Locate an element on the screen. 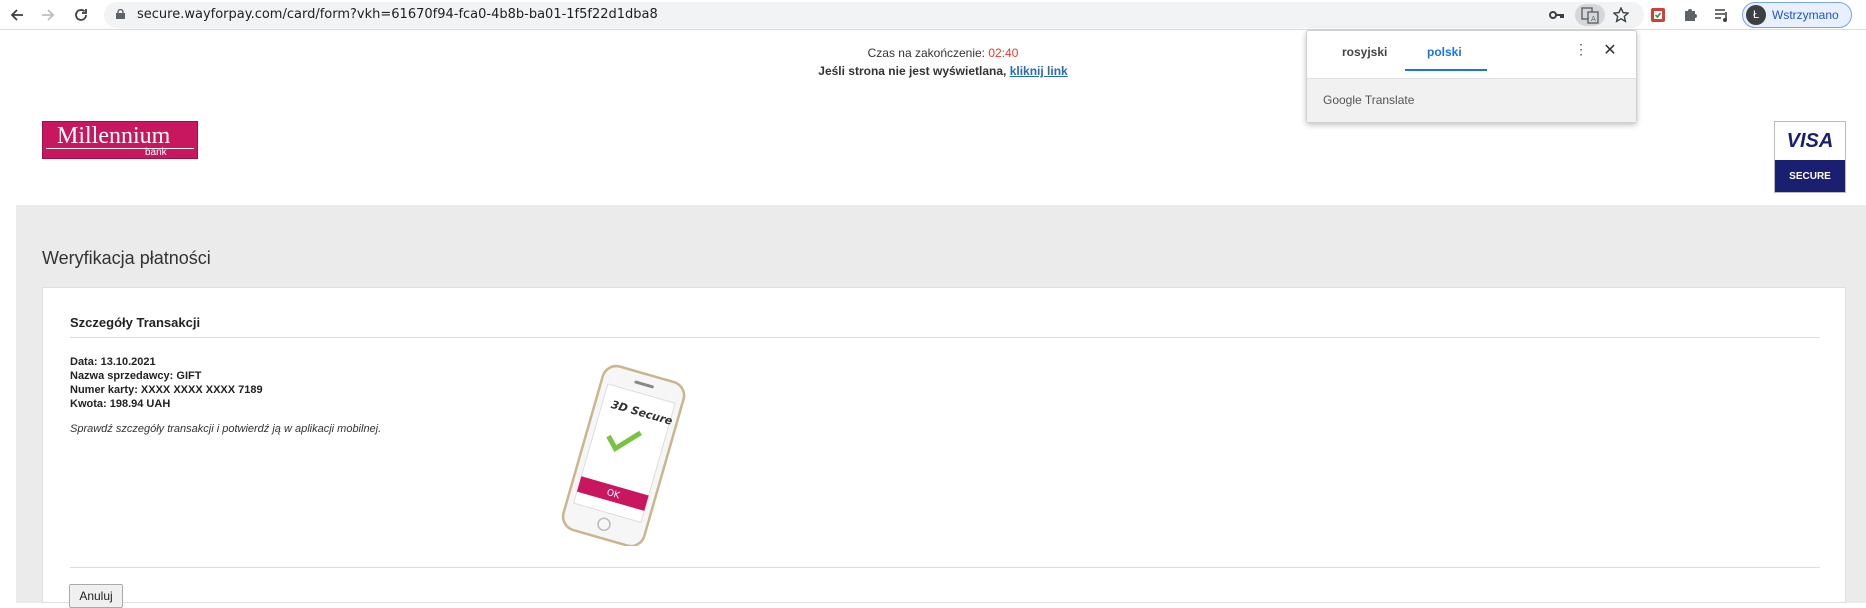  notice-text: Jeśli strona nie jest wyświetlana, is located at coordinates (912, 71).